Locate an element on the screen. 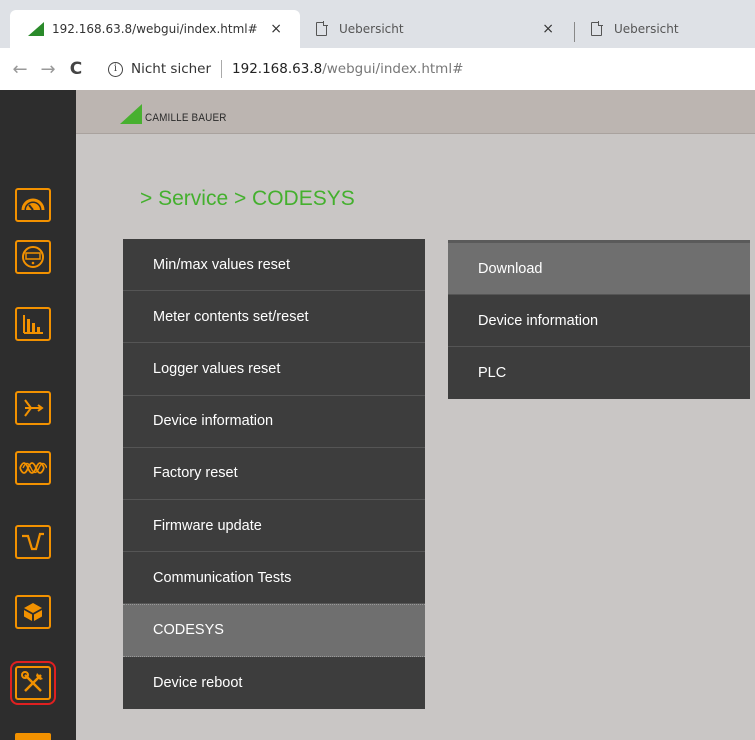  info-icon: i is located at coordinates (115, 69).